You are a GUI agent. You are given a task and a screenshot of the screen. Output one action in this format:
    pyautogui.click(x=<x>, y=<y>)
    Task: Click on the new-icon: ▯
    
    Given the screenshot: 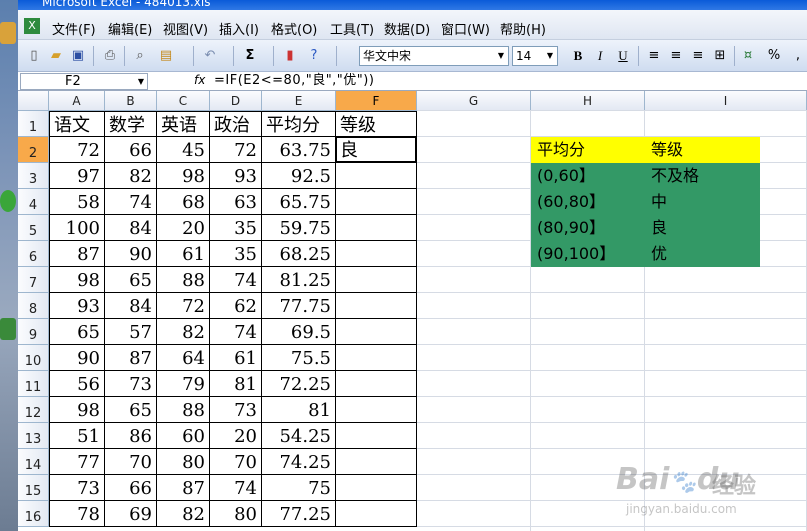 What is the action you would take?
    pyautogui.click(x=34, y=56)
    